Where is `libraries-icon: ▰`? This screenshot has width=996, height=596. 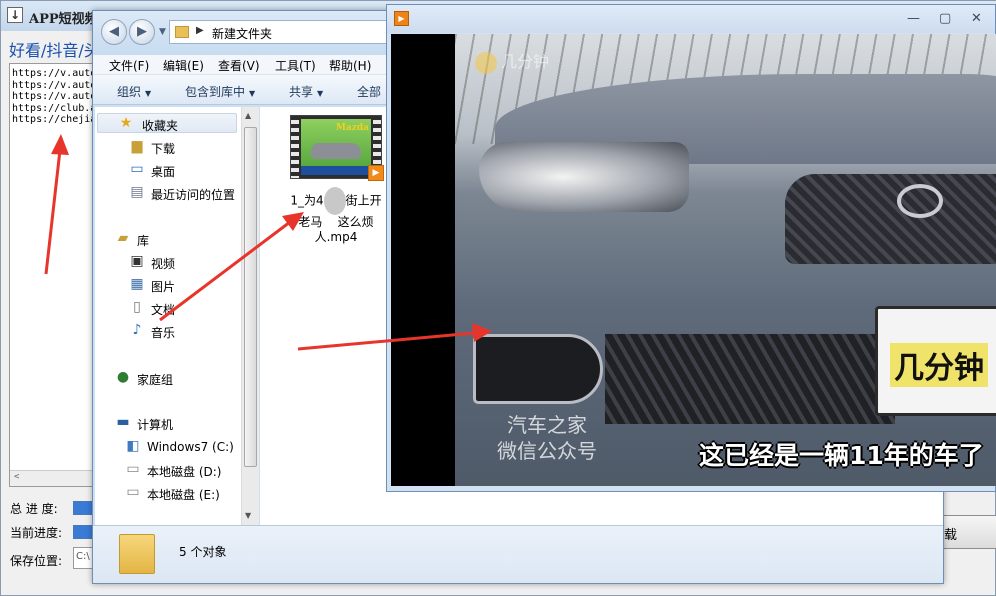
libraries-icon: ▰ is located at coordinates (123, 238).